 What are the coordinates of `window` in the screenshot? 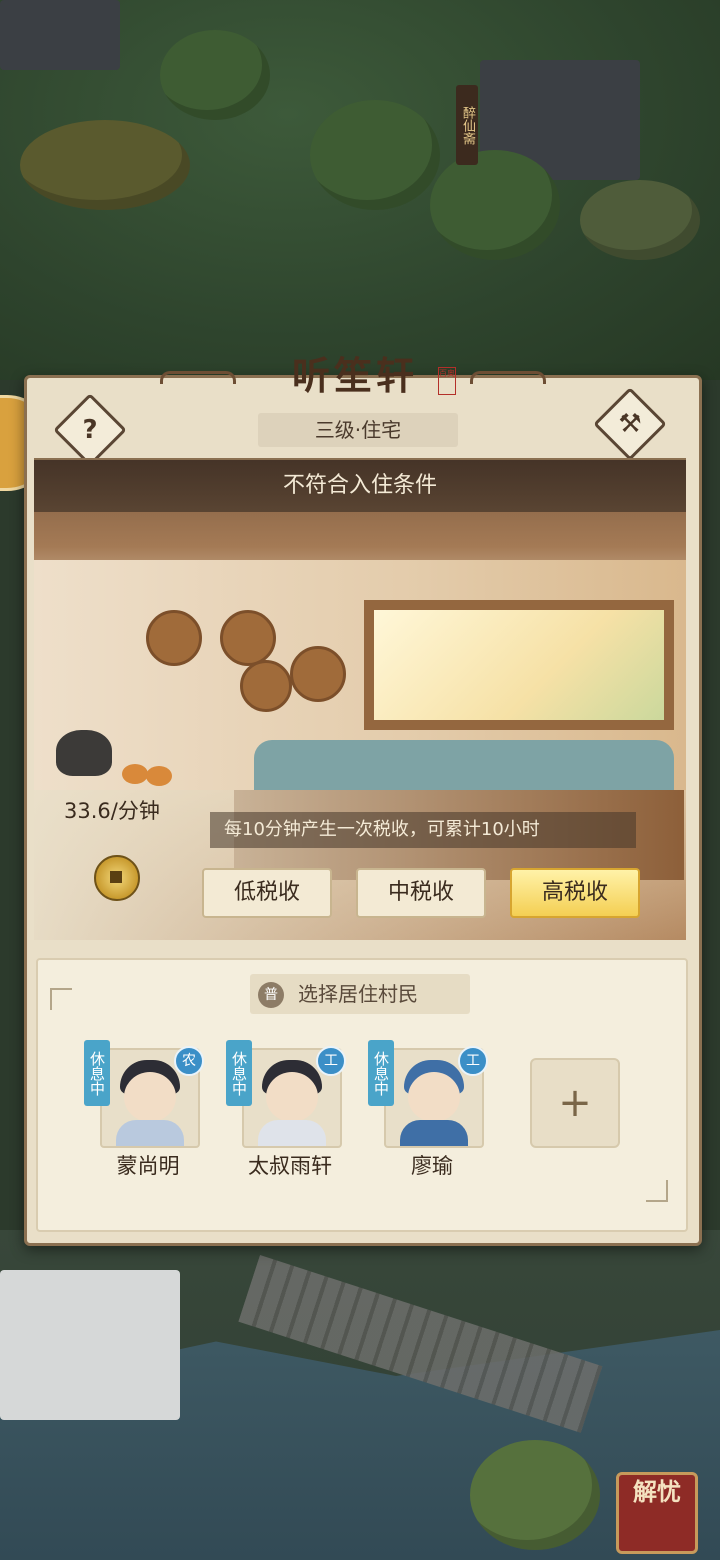 It's located at (519, 665).